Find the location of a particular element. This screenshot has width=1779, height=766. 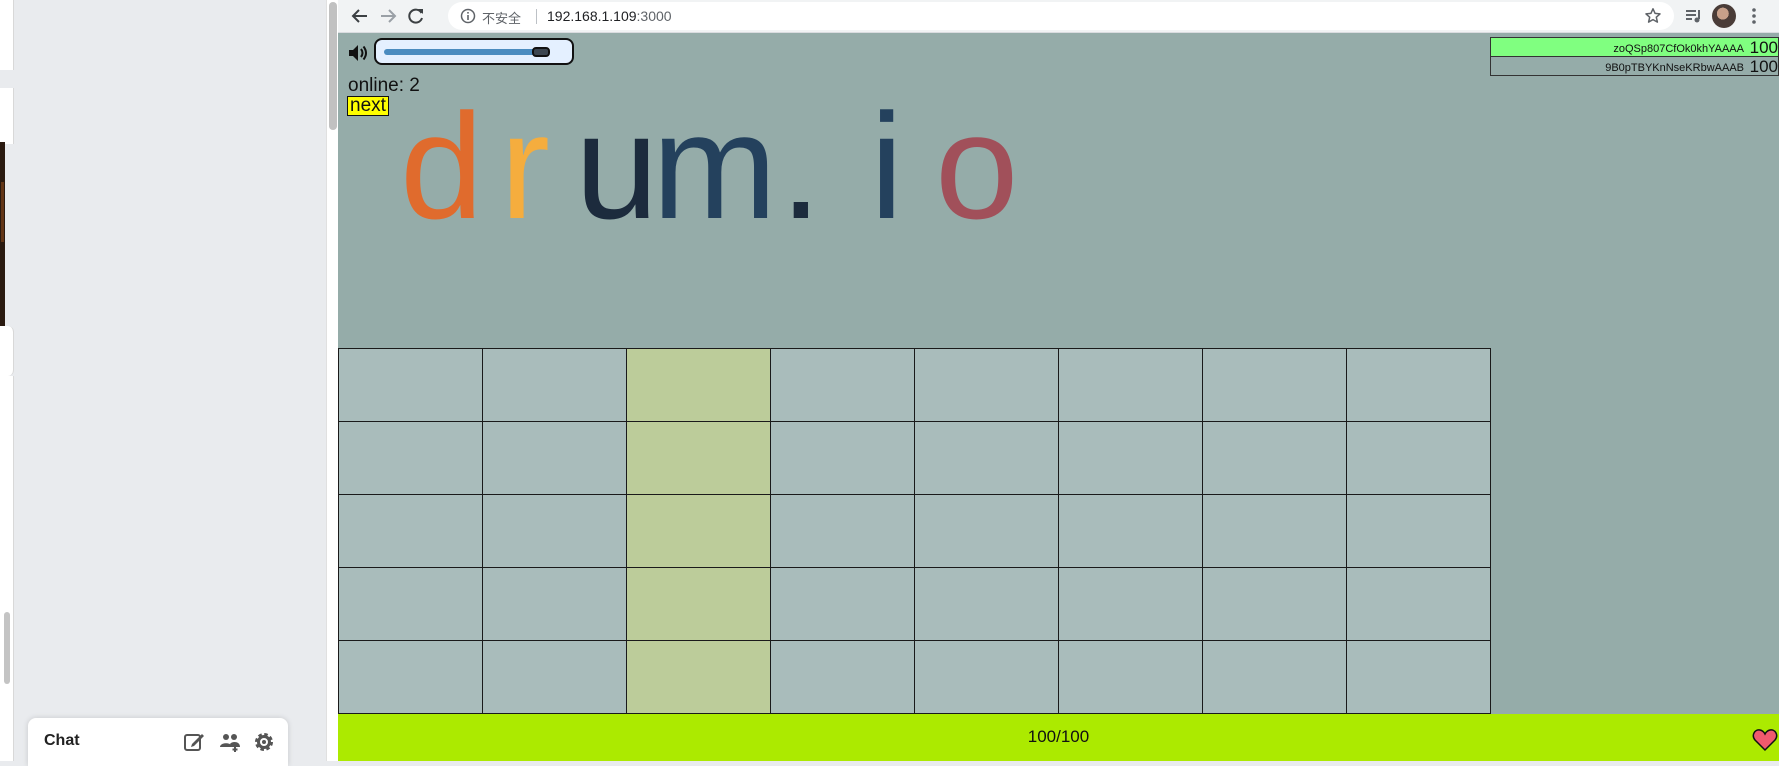

logo-letter: o is located at coordinates (977, 166).